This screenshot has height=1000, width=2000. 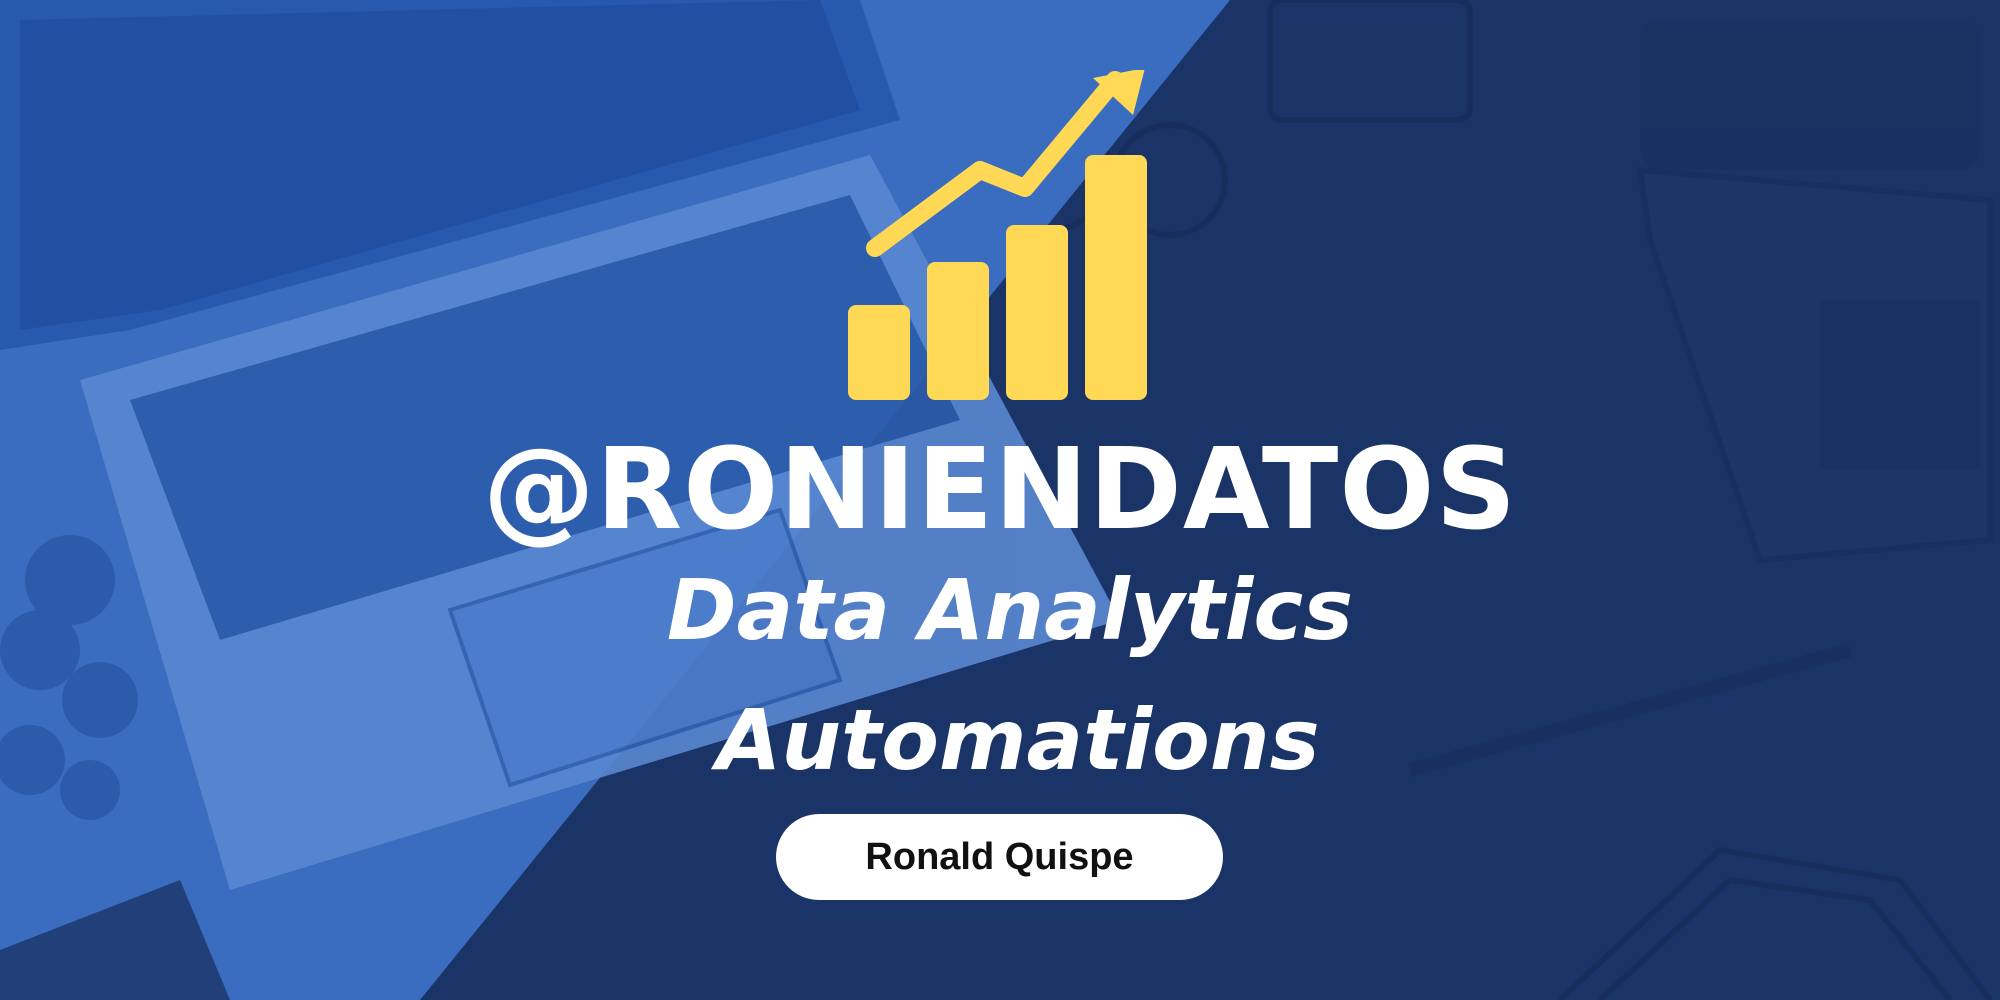 I want to click on bar-chart-icon, so click(x=997, y=277).